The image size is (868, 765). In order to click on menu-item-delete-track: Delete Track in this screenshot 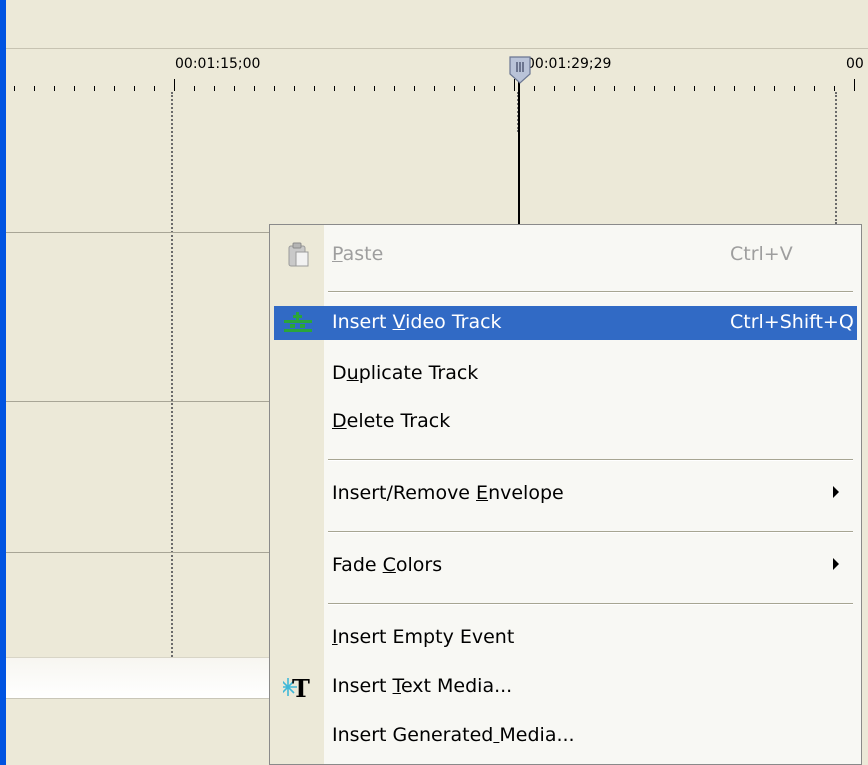, I will do `click(565, 422)`.